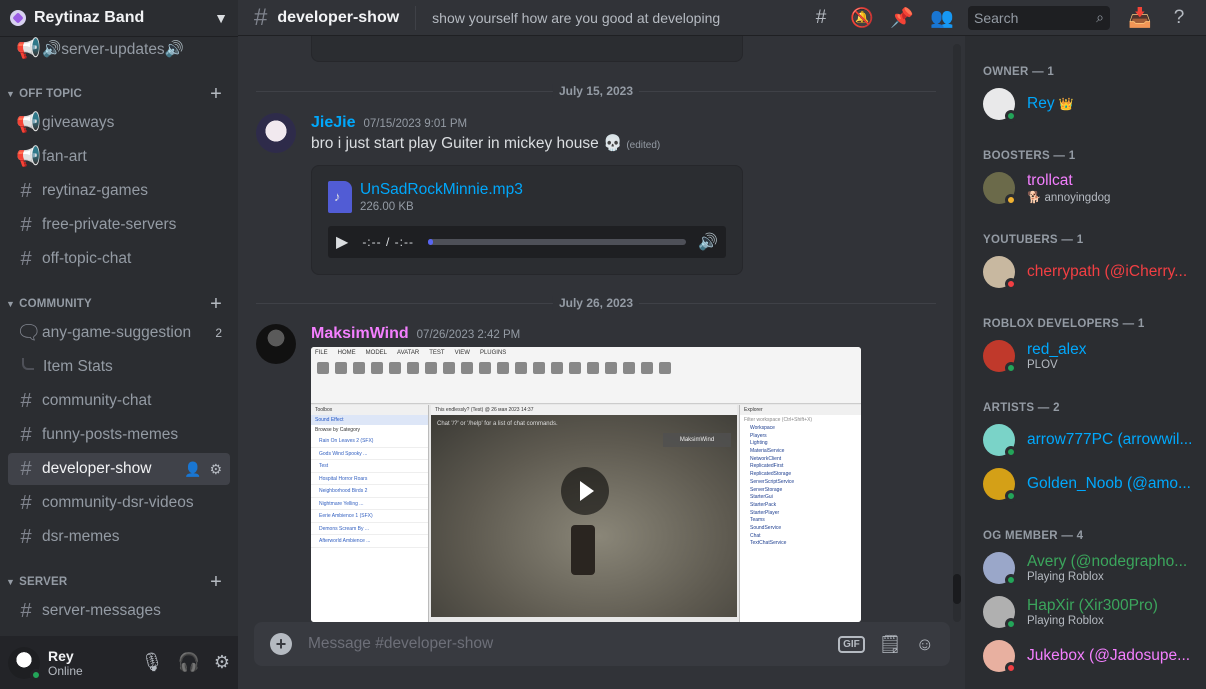 The image size is (1206, 689). What do you see at coordinates (119, 123) in the screenshot?
I see `channel-giveaways: 📢 giveaways` at bounding box center [119, 123].